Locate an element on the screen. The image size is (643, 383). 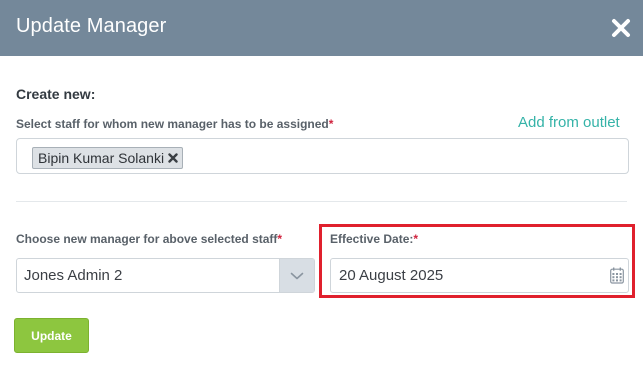
section-divider is located at coordinates (321, 201).